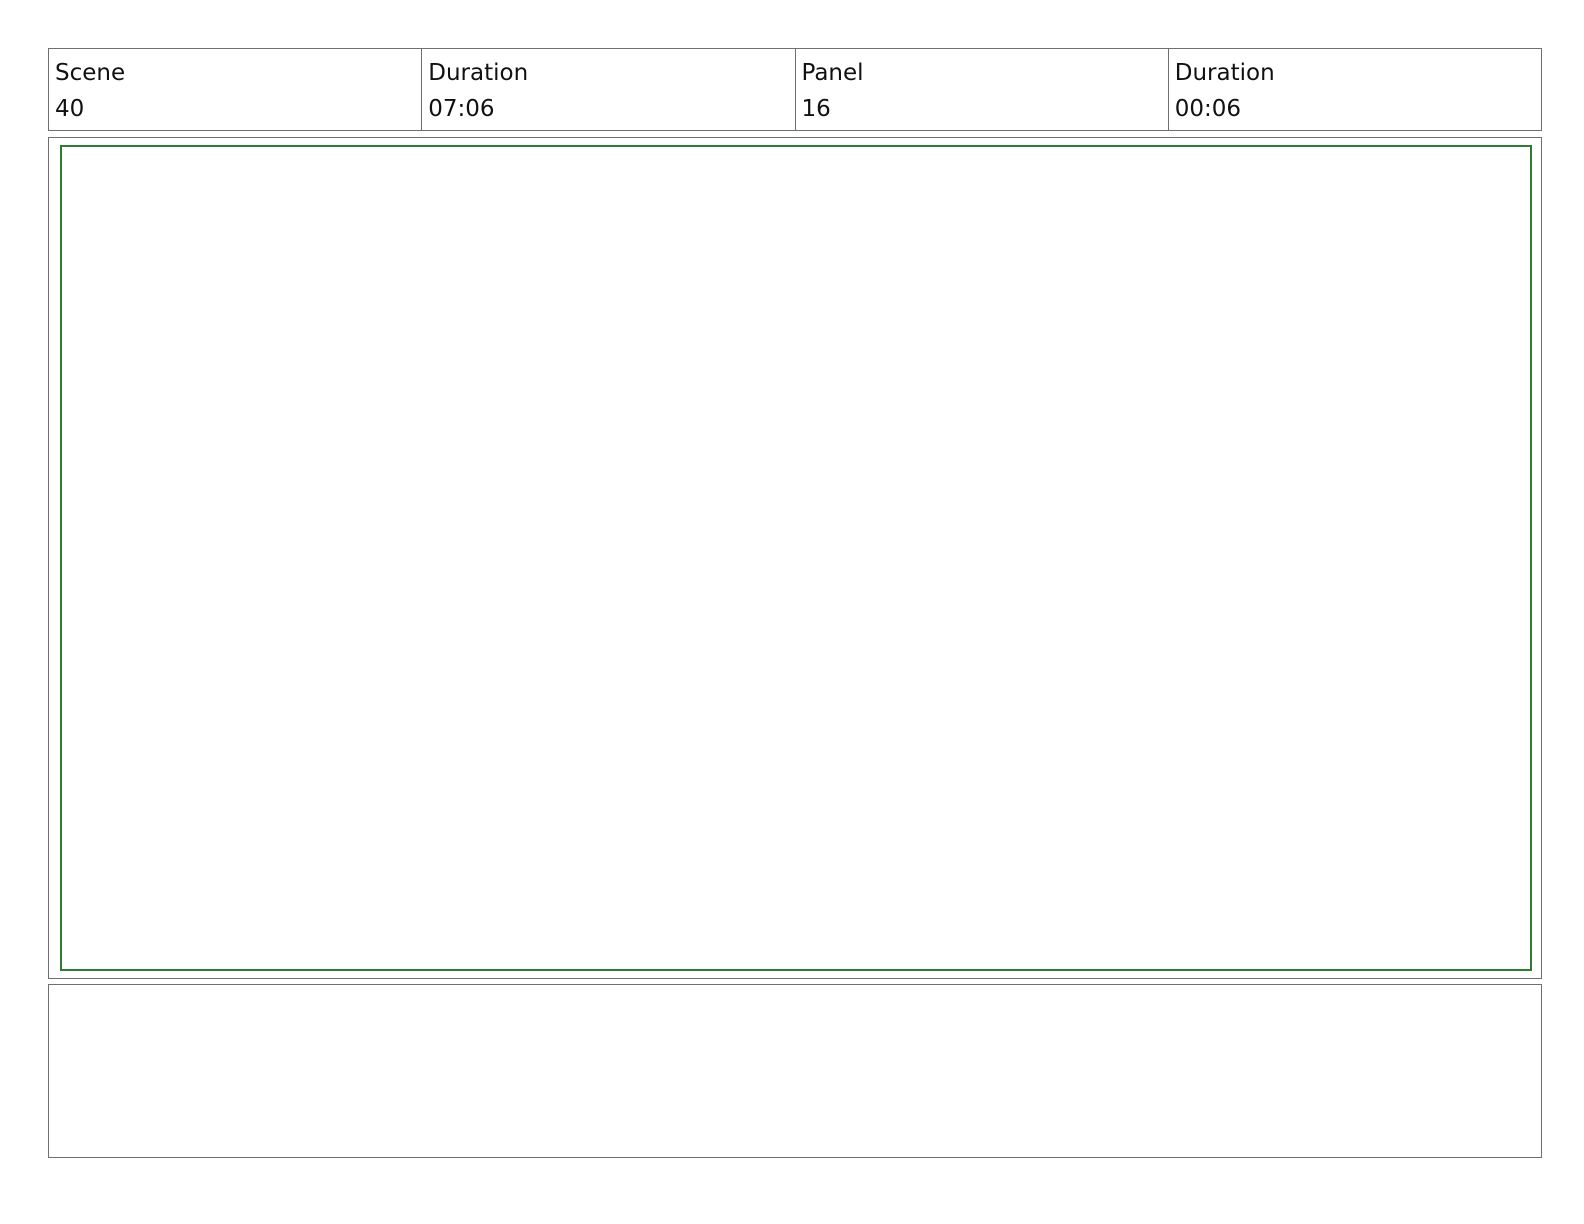  What do you see at coordinates (609, 89) in the screenshot?
I see `scene-duration-cell: Duration 07:06` at bounding box center [609, 89].